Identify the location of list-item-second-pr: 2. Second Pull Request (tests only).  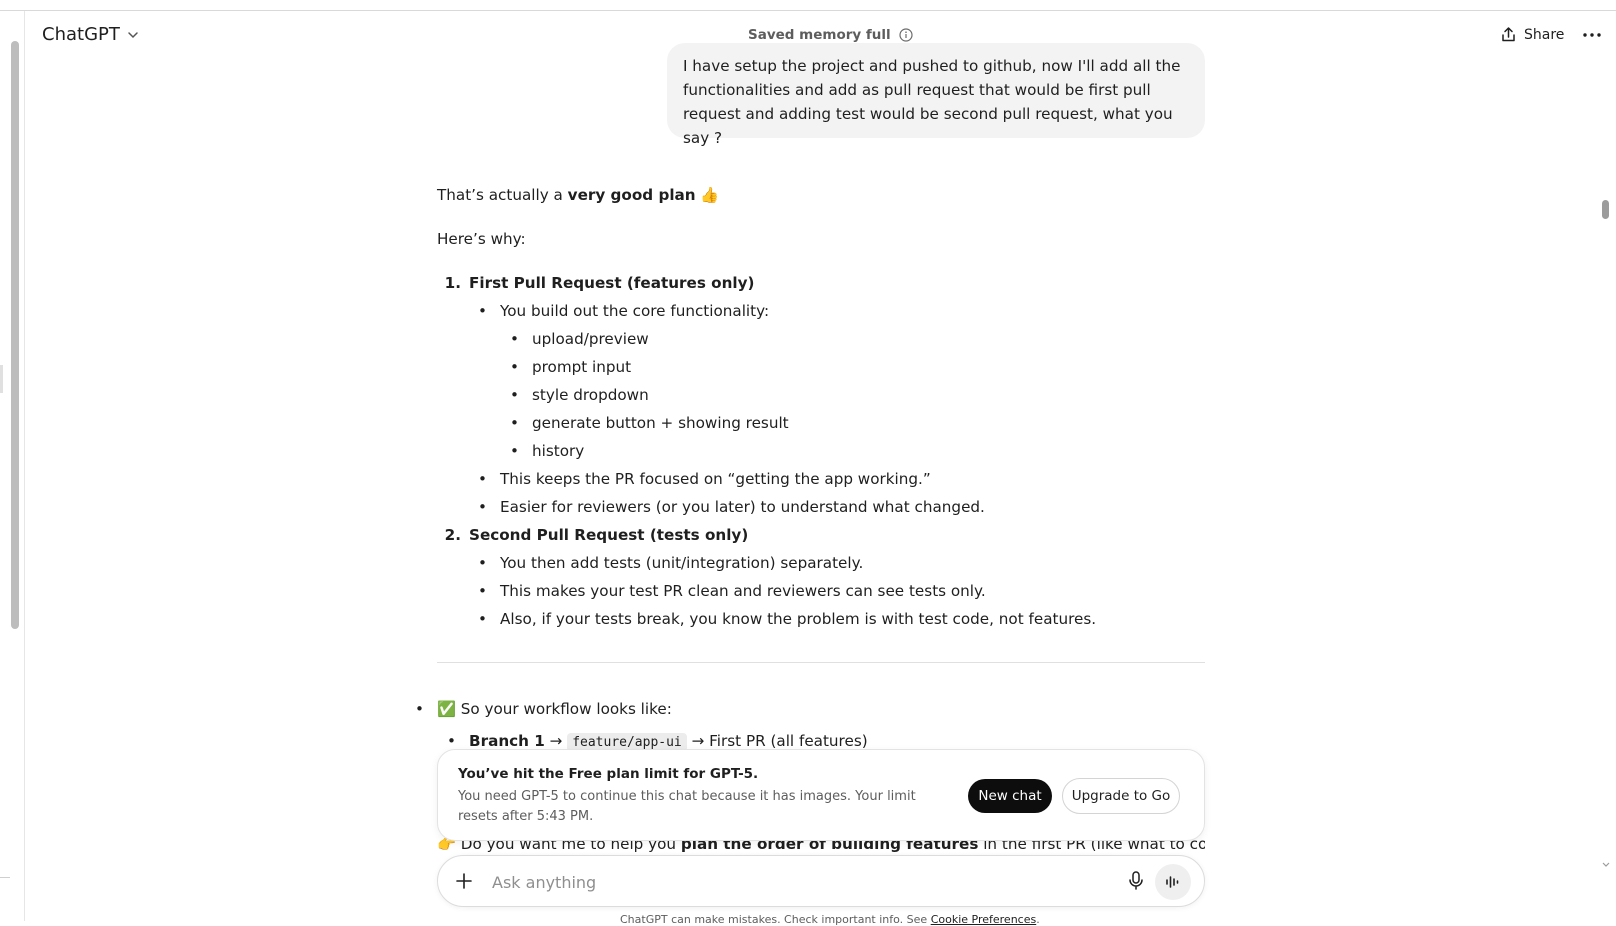
(593, 535).